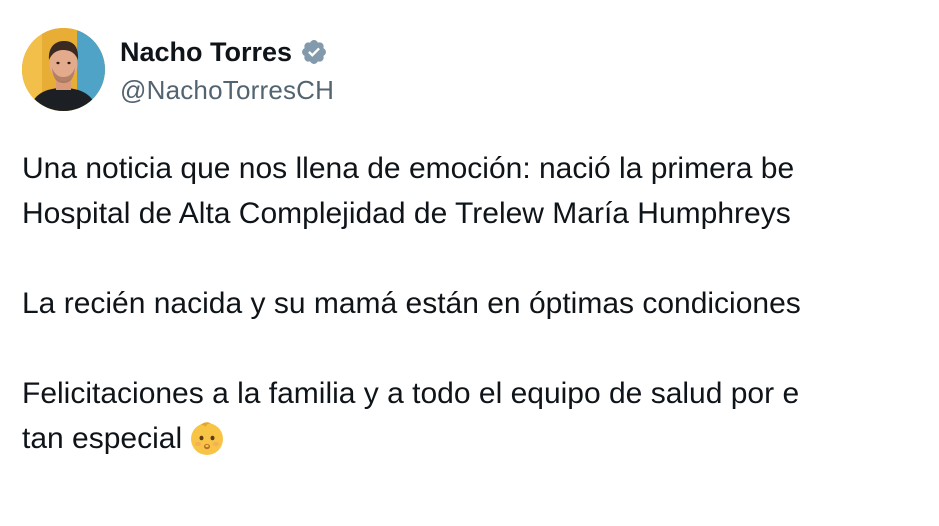 This screenshot has height=526, width=939. I want to click on author-block: Nacho Torres @NachoTorresCH, so click(227, 69).